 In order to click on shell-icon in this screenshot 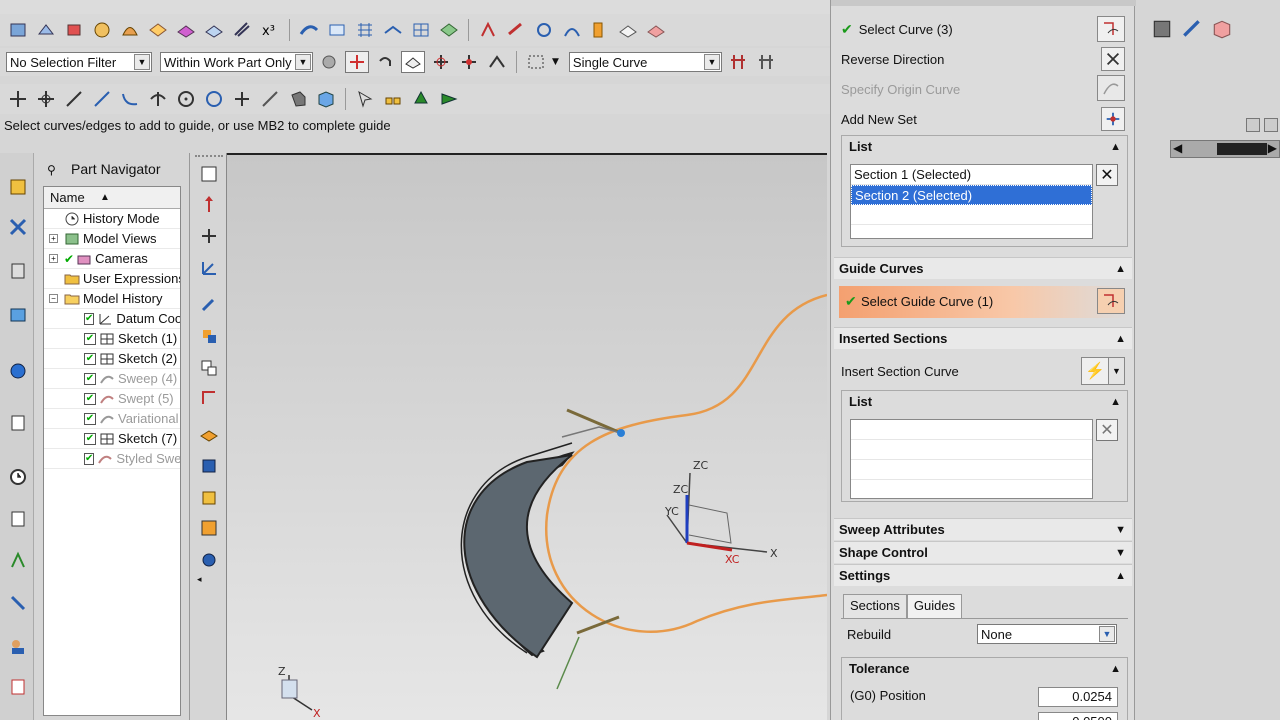, I will do `click(158, 30)`.